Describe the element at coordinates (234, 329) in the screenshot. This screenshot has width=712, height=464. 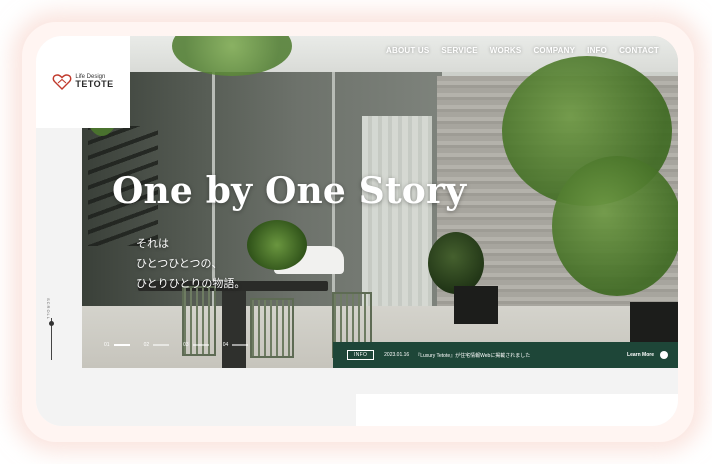
I see `outdoor-table-leg` at that location.